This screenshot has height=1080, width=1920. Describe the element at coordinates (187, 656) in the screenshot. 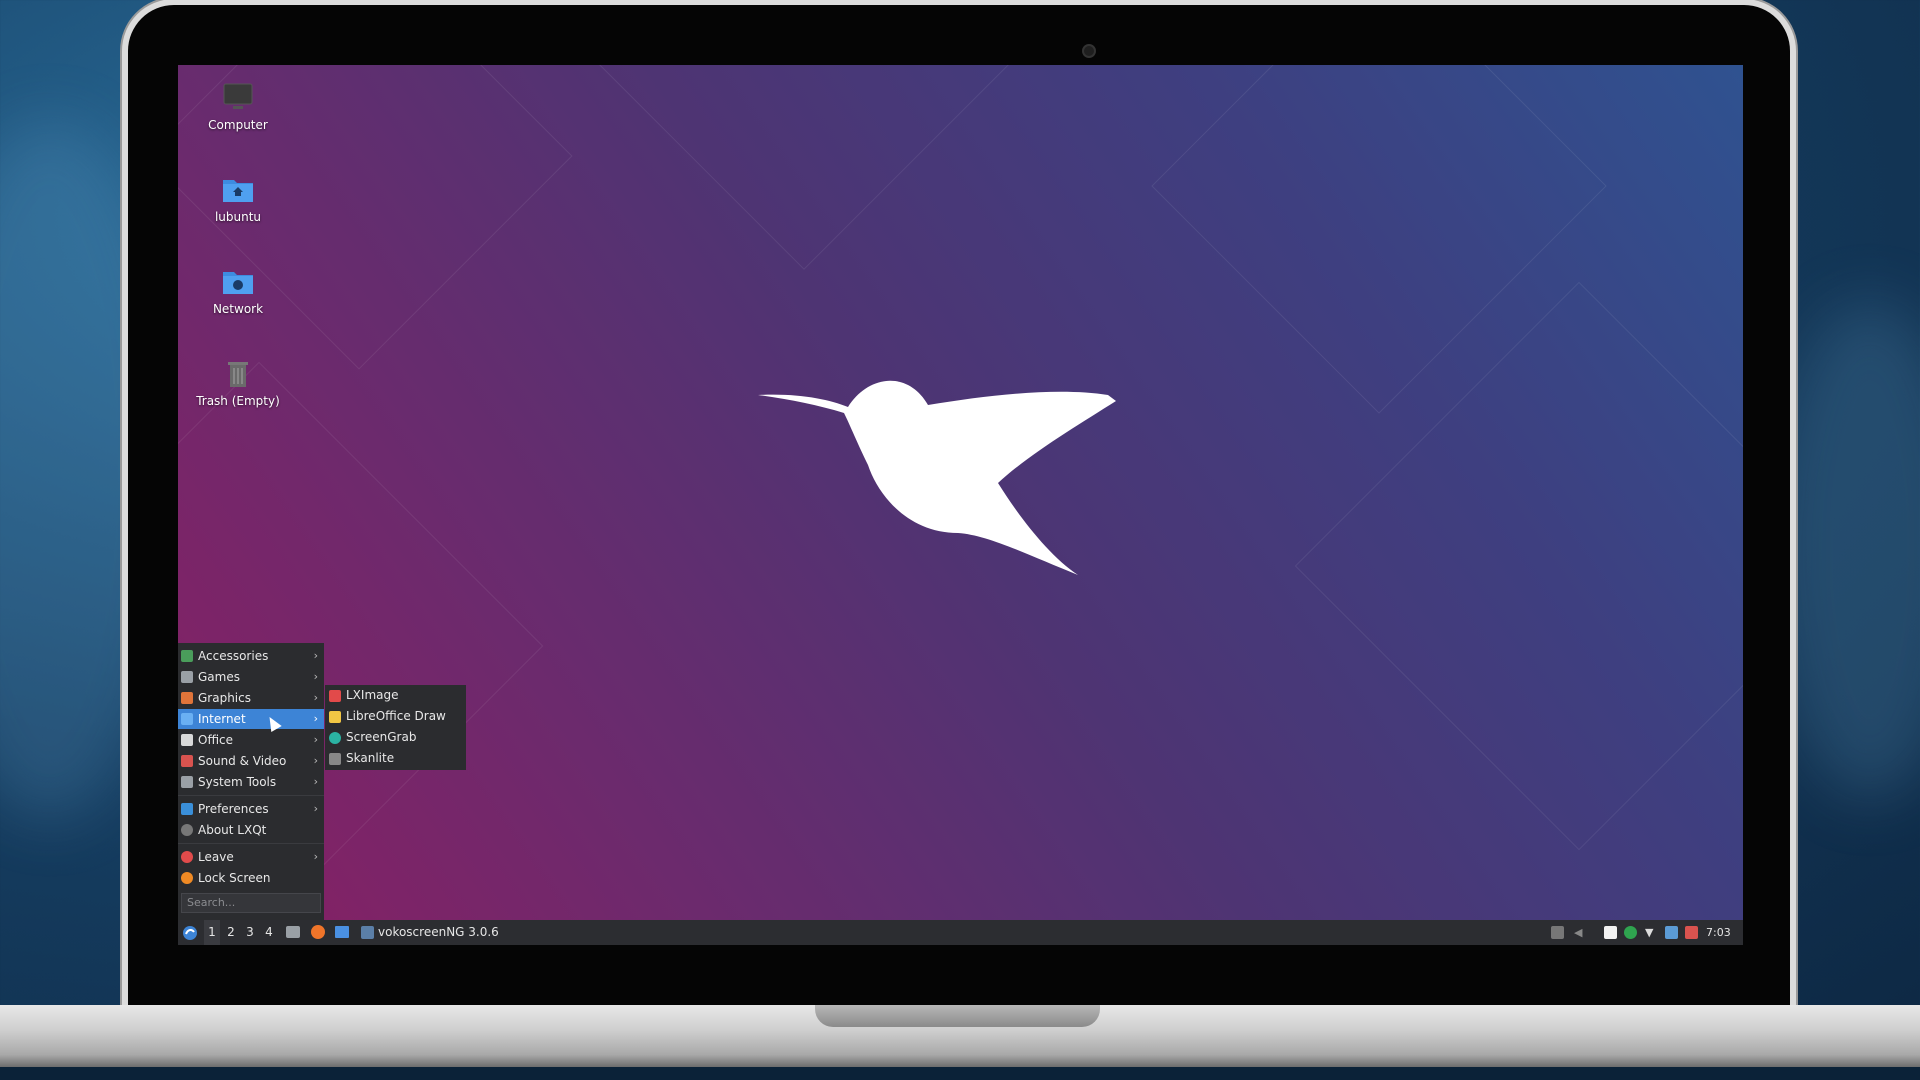

I see `accessories-icon` at that location.